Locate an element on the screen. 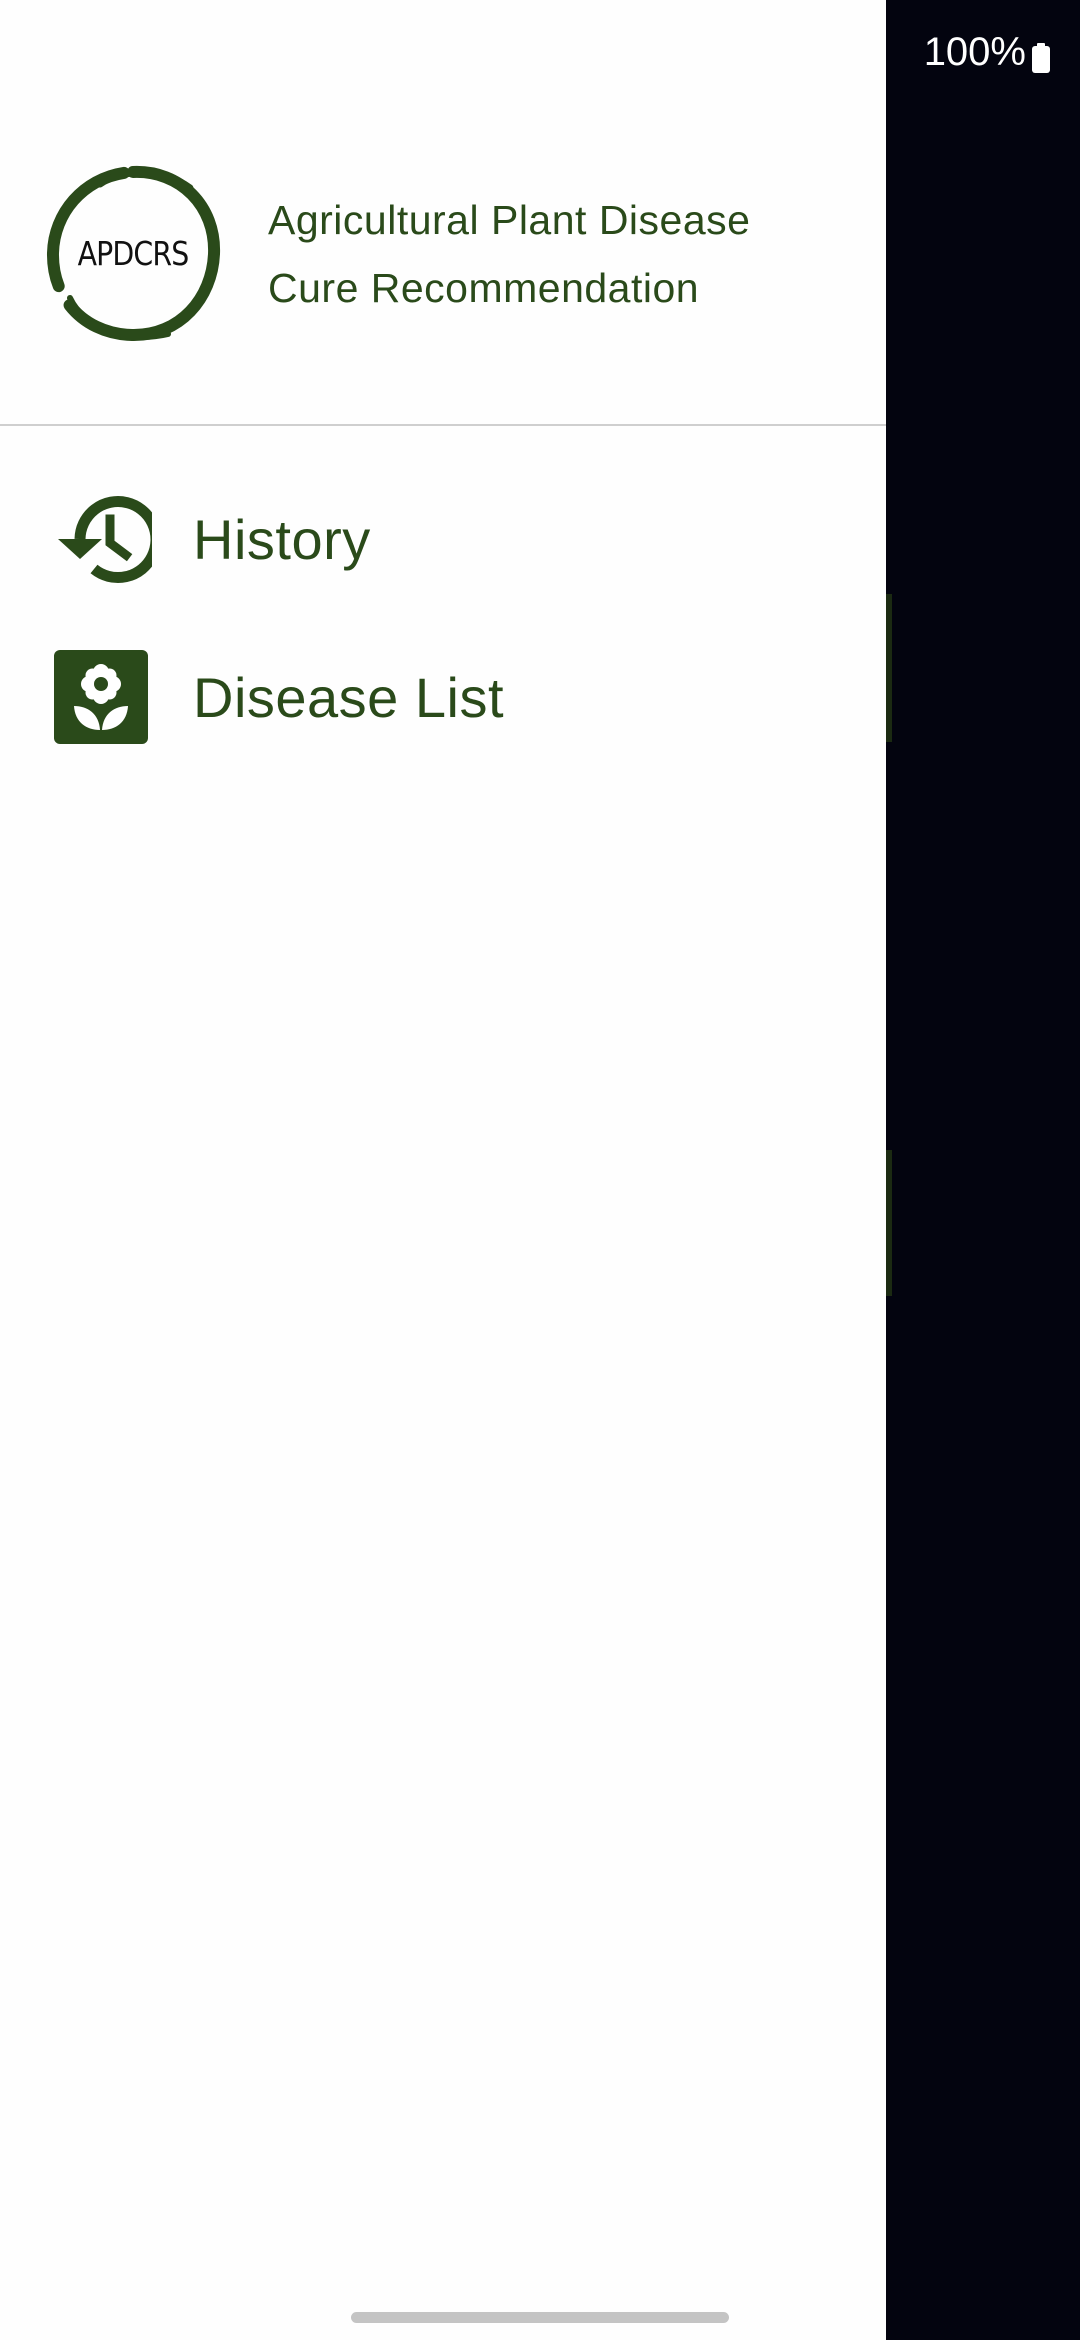 The image size is (1080, 2340). home-indicator is located at coordinates (540, 2317).